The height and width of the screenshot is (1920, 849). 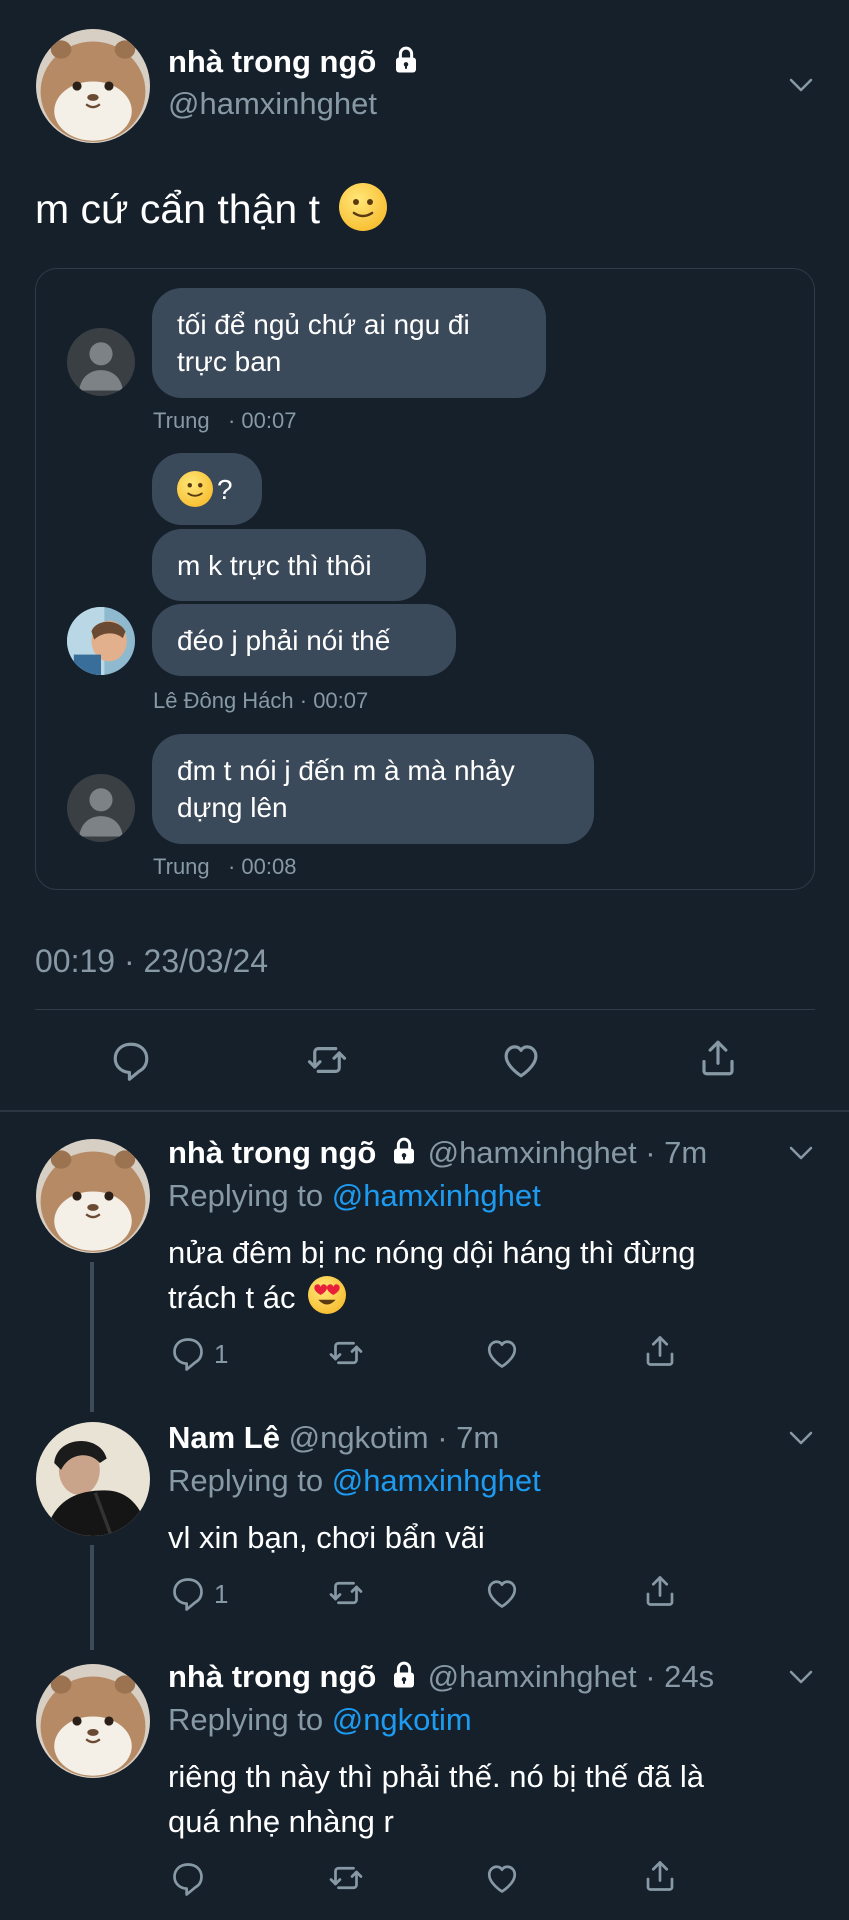 I want to click on reply-time: · 24s, so click(x=680, y=1676).